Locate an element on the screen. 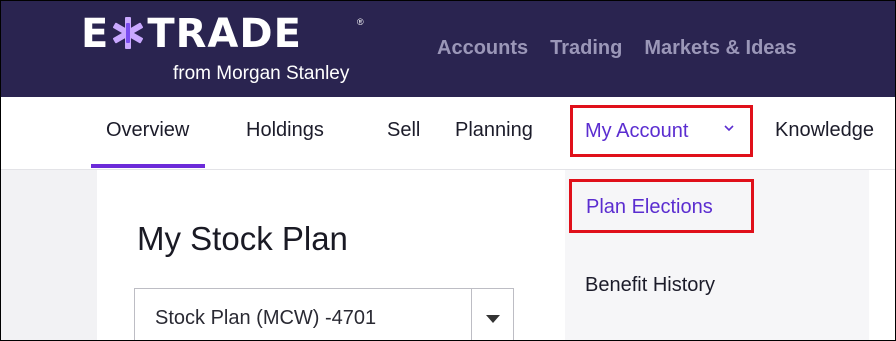 This screenshot has width=896, height=341. menu-item-plan-elections-label: Plan Elections is located at coordinates (649, 207).